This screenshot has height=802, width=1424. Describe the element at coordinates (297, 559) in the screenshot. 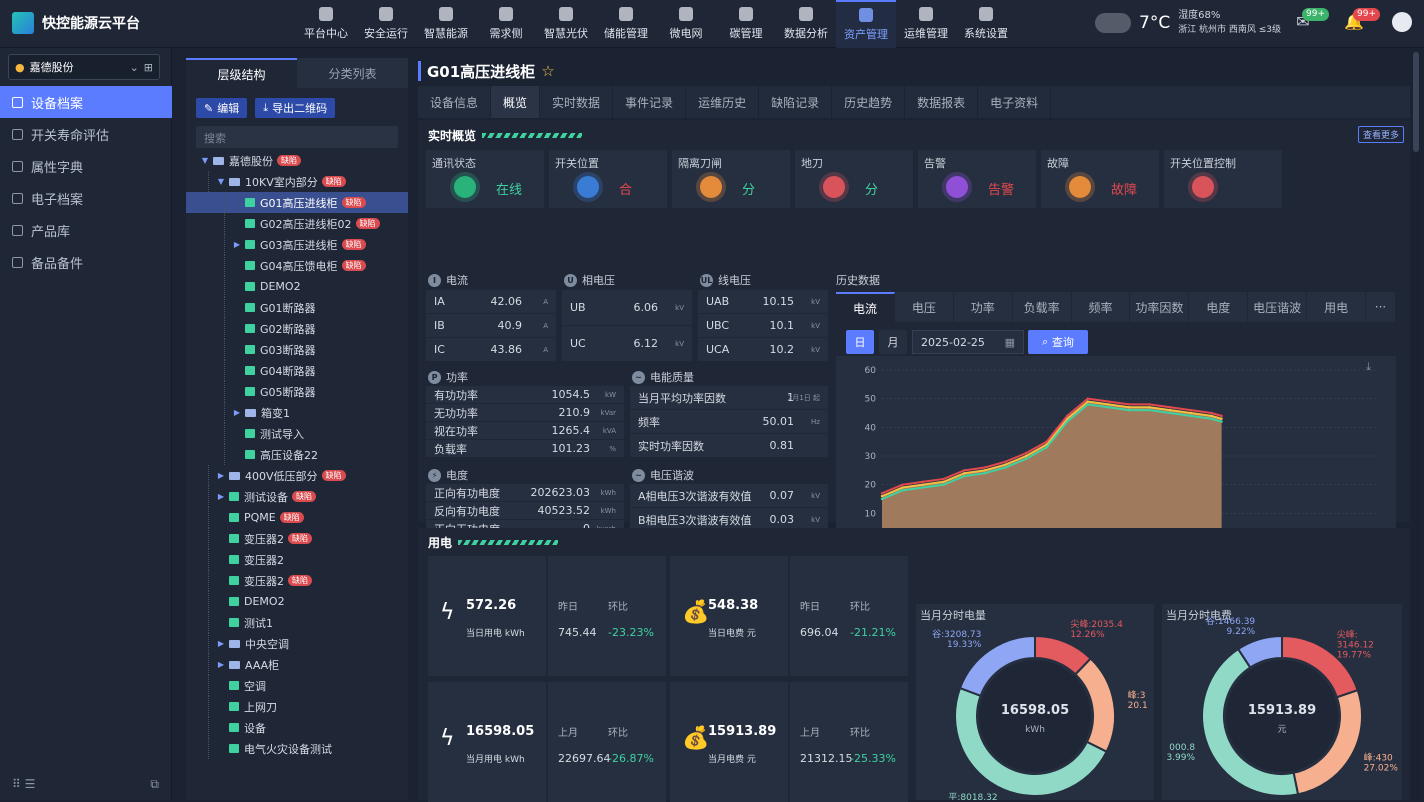

I see `tree-node: 变压器2` at that location.